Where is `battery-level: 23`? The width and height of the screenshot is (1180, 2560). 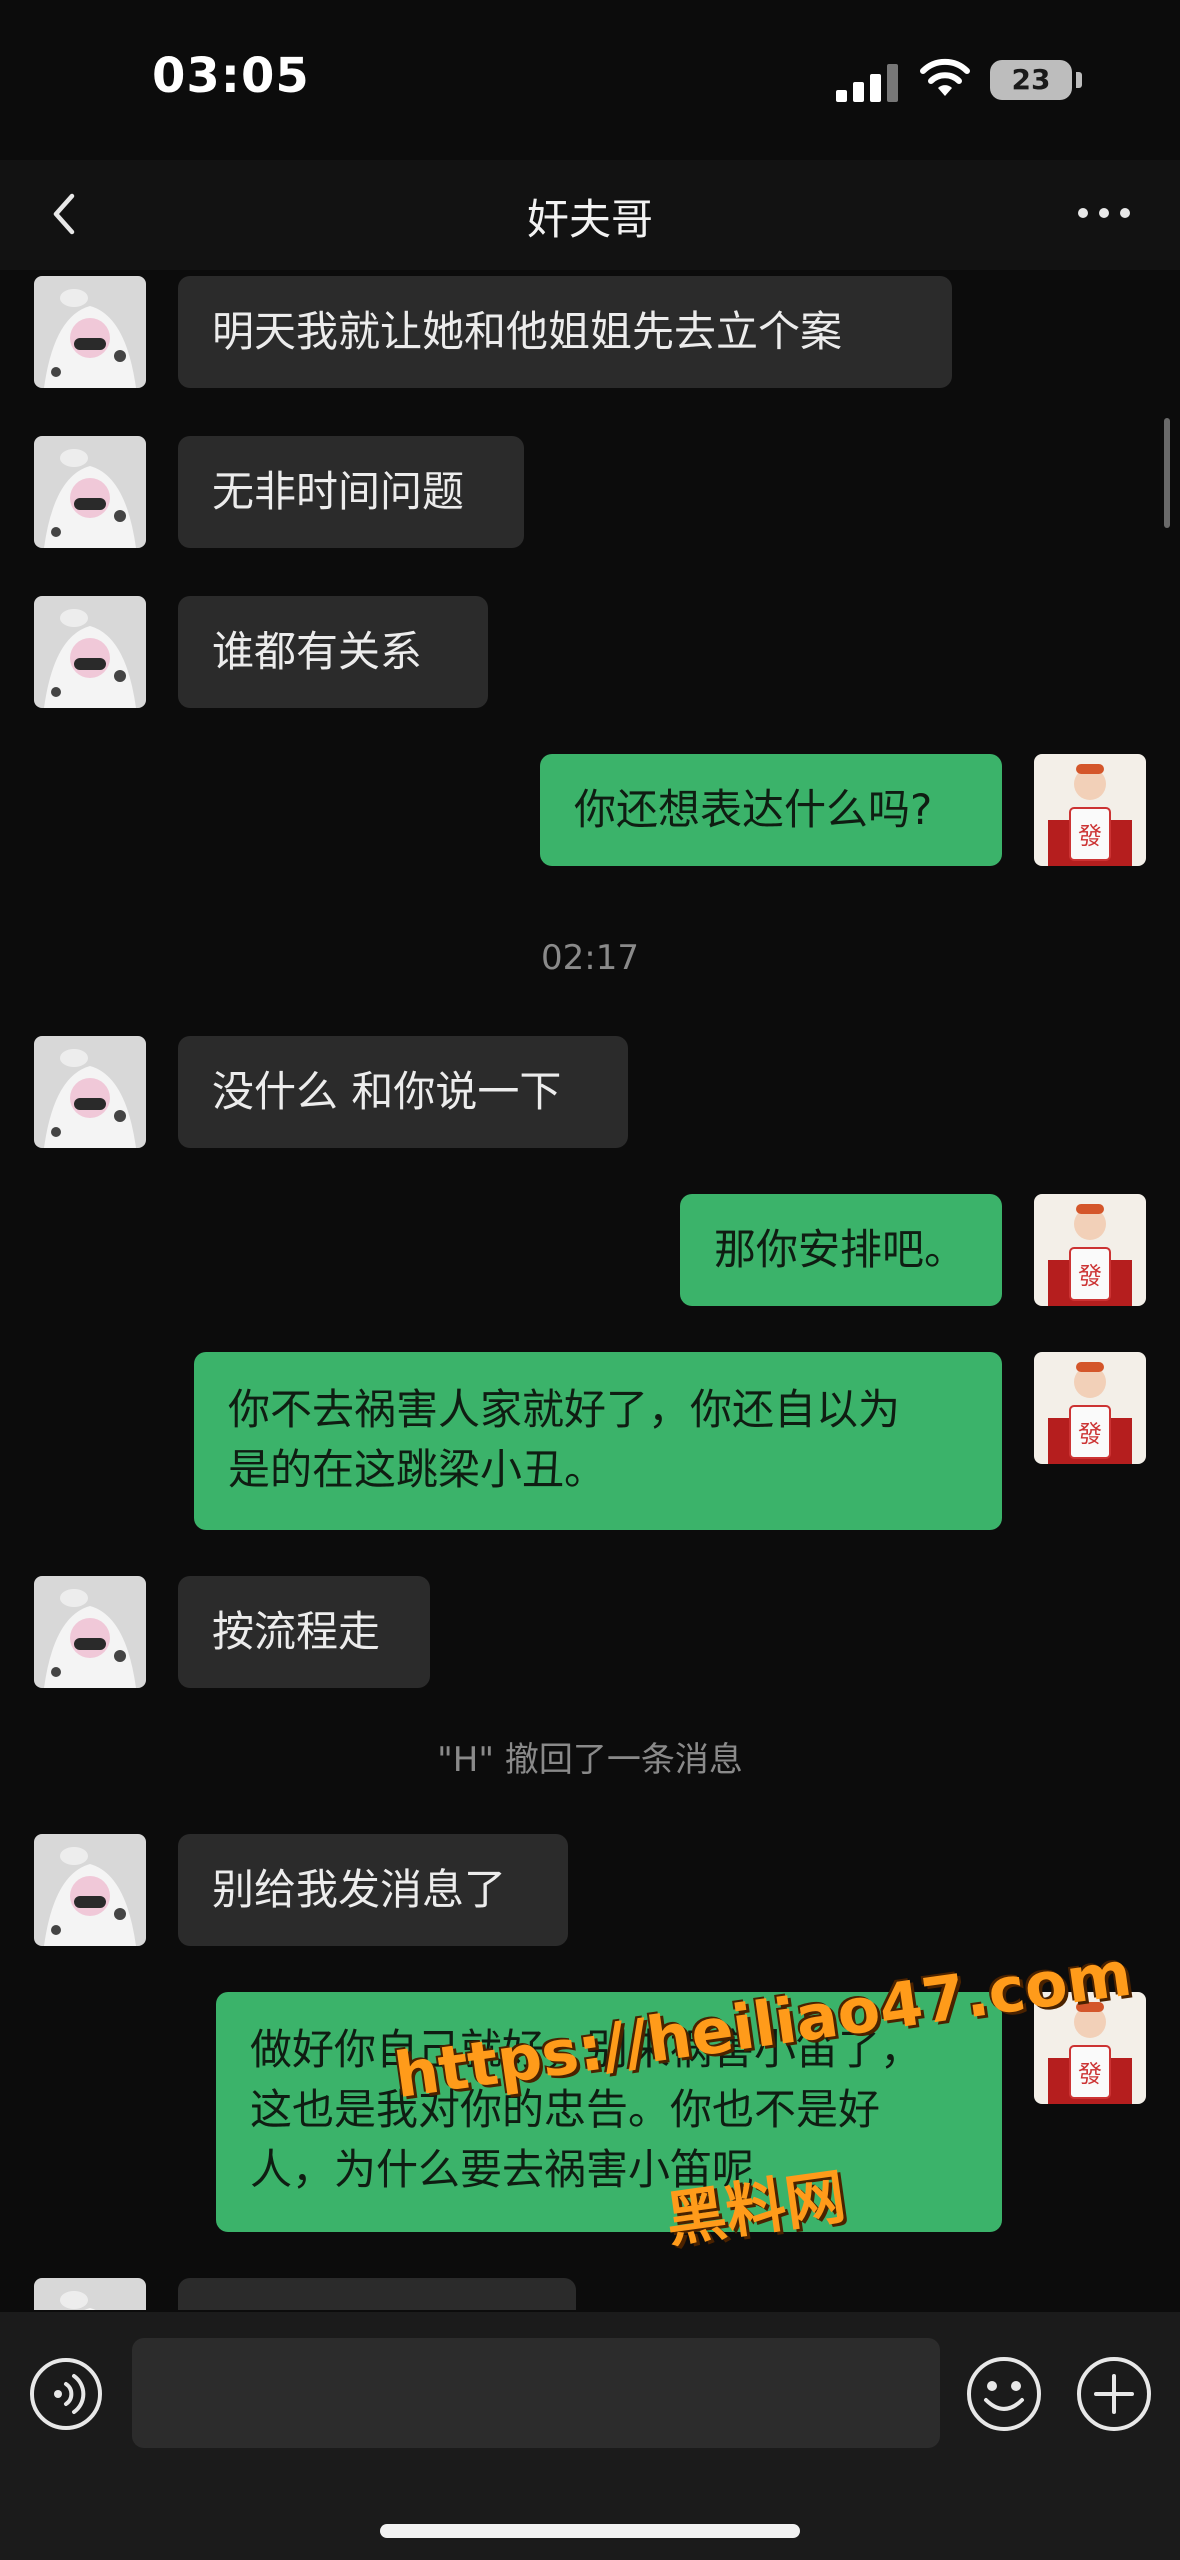 battery-level: 23 is located at coordinates (1031, 79).